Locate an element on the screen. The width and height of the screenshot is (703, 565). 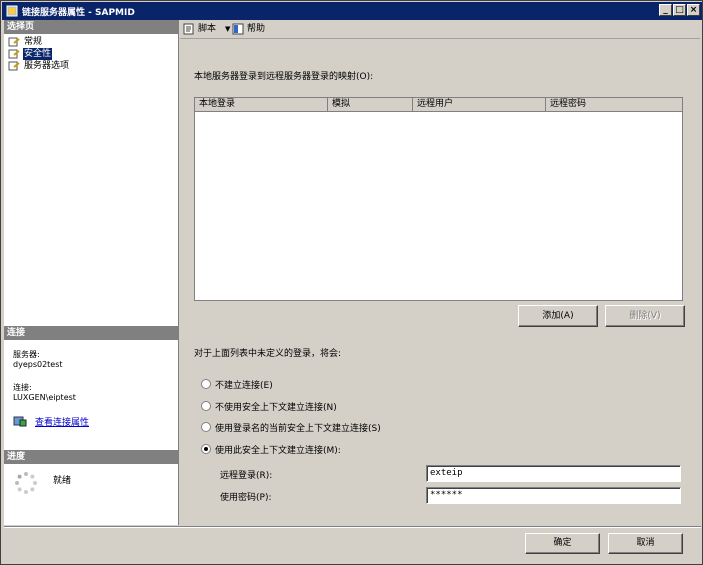
password-label: 使用密码(P): is located at coordinates (246, 498).